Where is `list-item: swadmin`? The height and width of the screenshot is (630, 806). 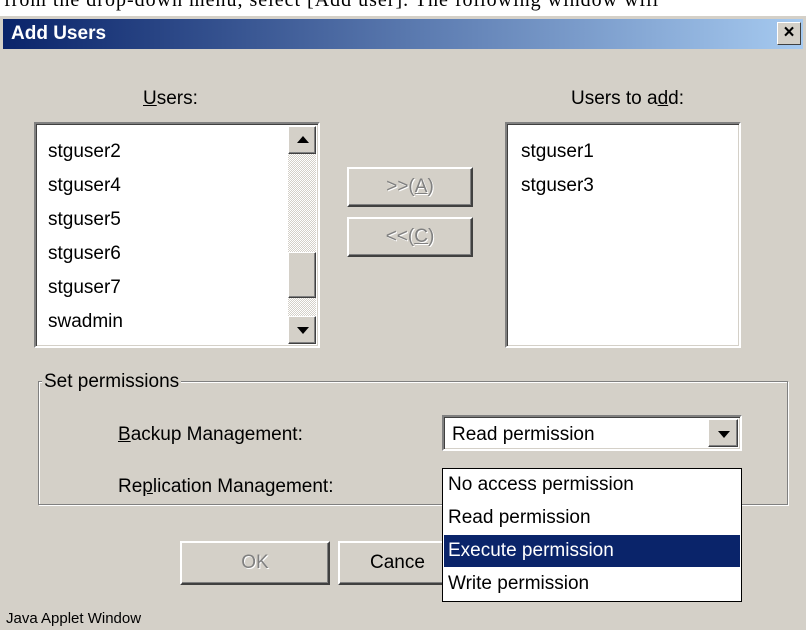 list-item: swadmin is located at coordinates (85, 322).